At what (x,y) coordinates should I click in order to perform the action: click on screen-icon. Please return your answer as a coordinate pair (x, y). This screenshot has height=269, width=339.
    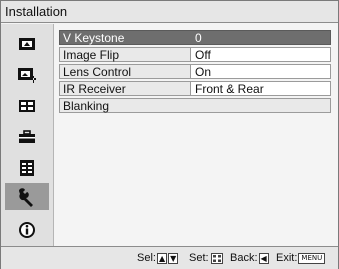
    Looking at the image, I should click on (27, 105).